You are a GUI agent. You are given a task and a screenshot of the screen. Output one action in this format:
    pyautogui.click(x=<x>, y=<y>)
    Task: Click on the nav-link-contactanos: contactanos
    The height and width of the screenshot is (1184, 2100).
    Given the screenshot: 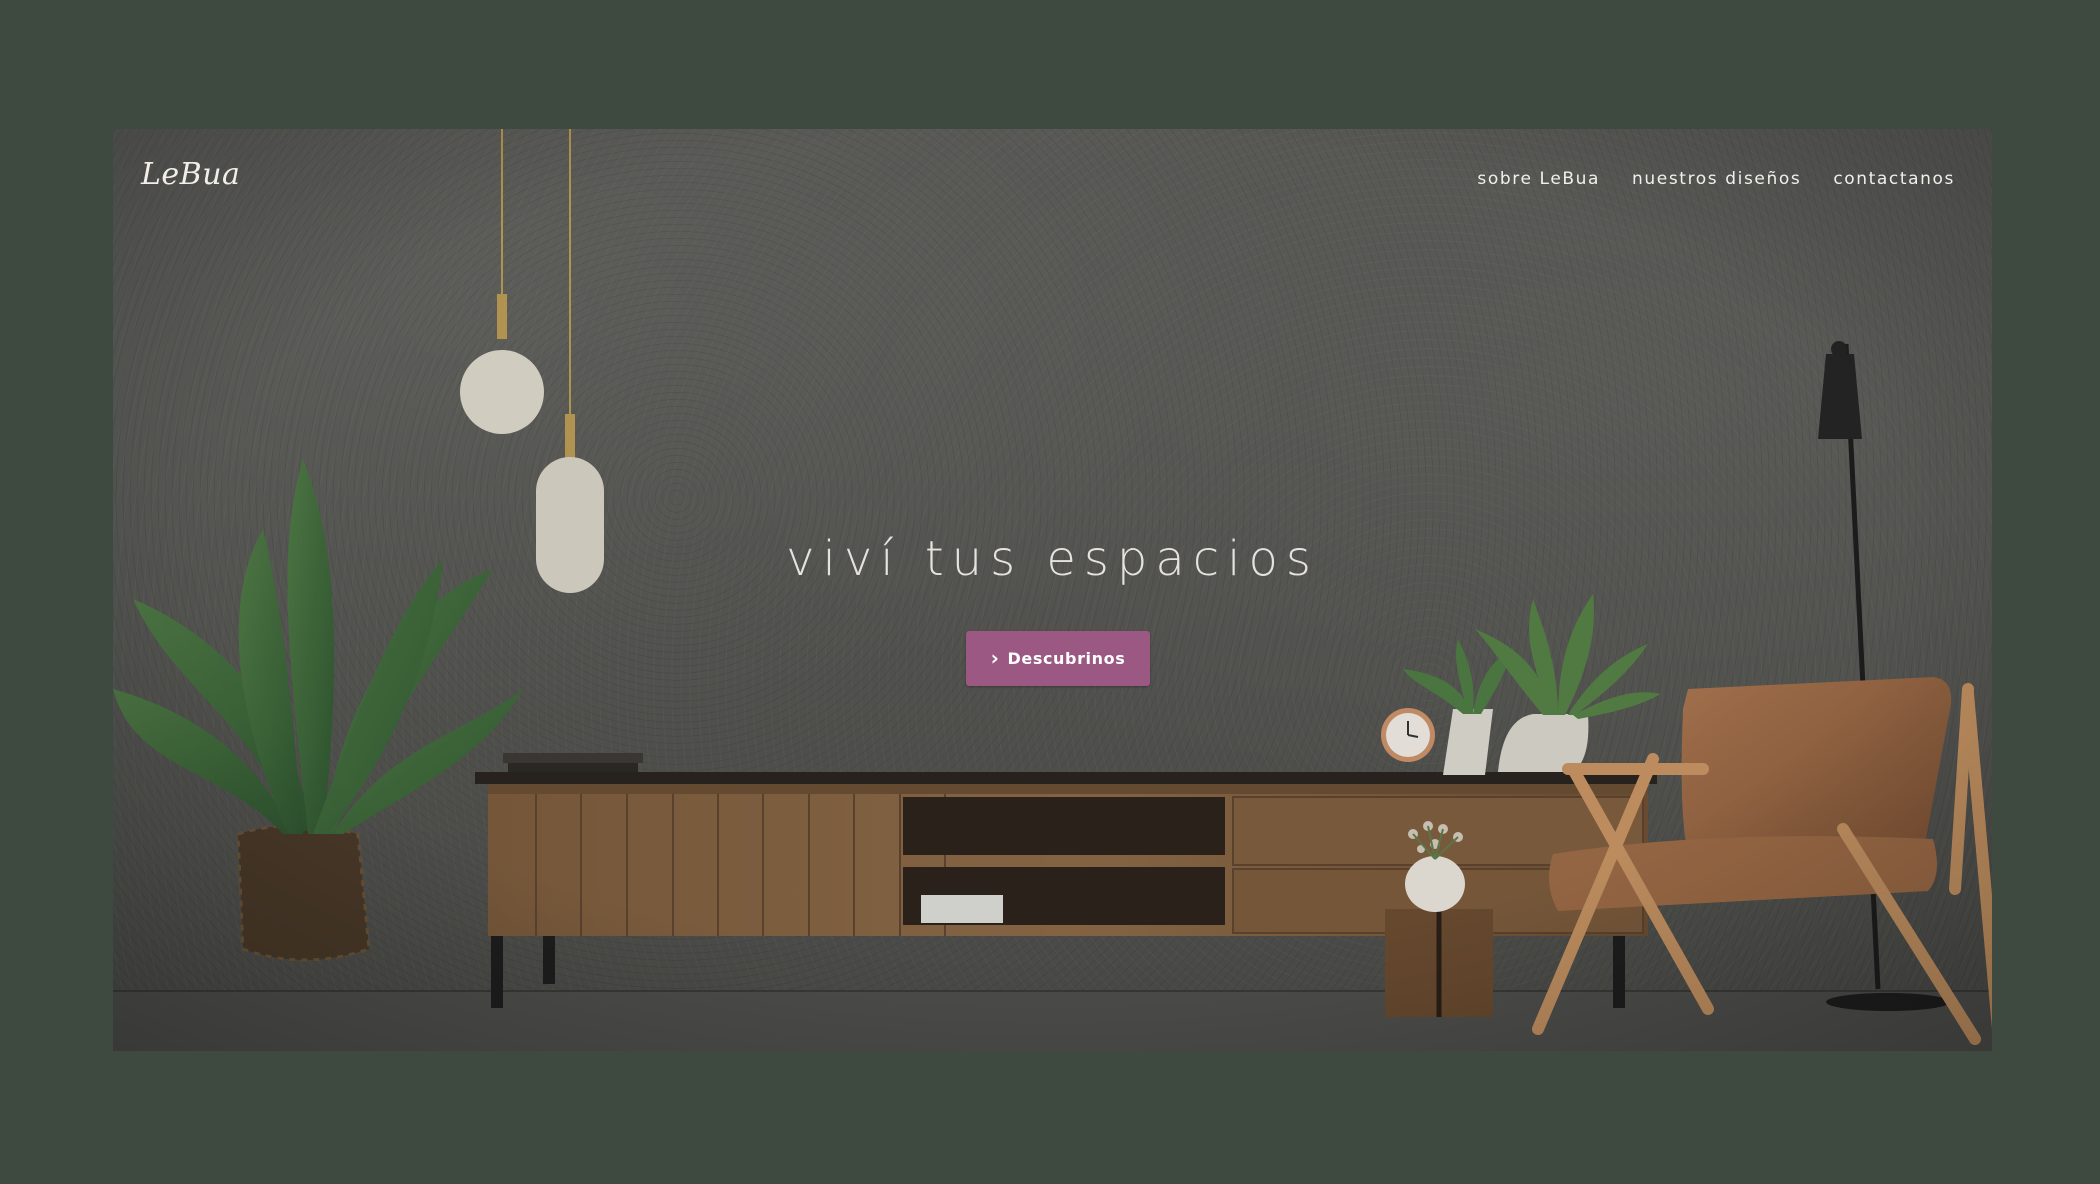 What is the action you would take?
    pyautogui.click(x=1894, y=179)
    